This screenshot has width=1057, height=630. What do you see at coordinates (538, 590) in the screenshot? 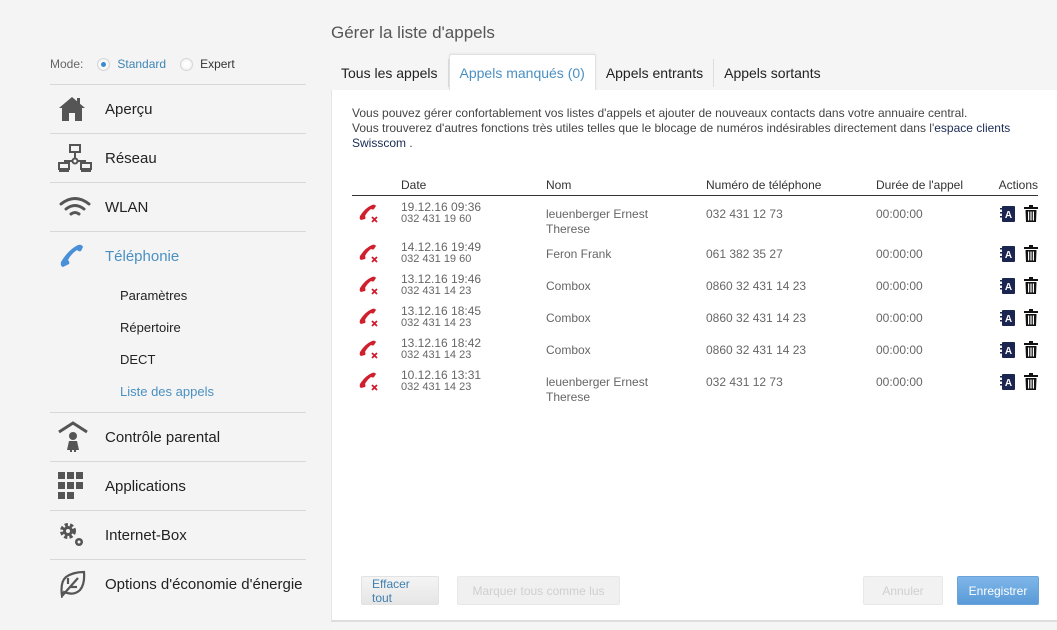
I see `mark-all-read-button: Marquer tous comme lus` at bounding box center [538, 590].